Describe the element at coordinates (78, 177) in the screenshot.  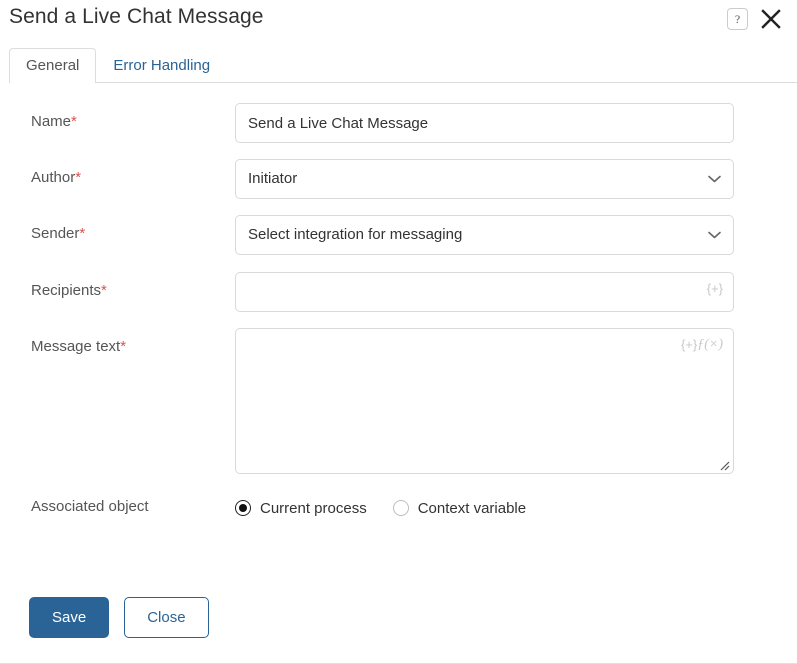
I see `label-author-required: *` at that location.